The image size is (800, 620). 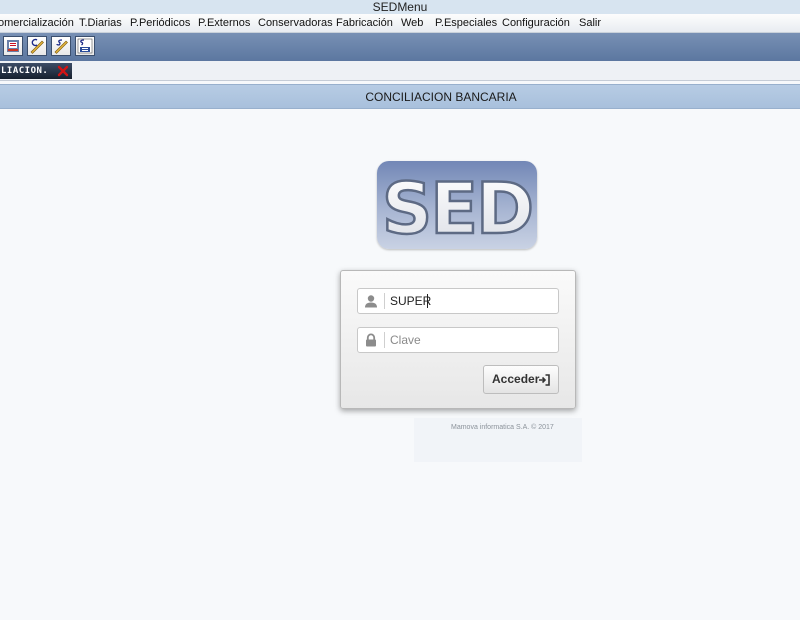 What do you see at coordinates (224, 23) in the screenshot?
I see `menu-item-3: P.Externos` at bounding box center [224, 23].